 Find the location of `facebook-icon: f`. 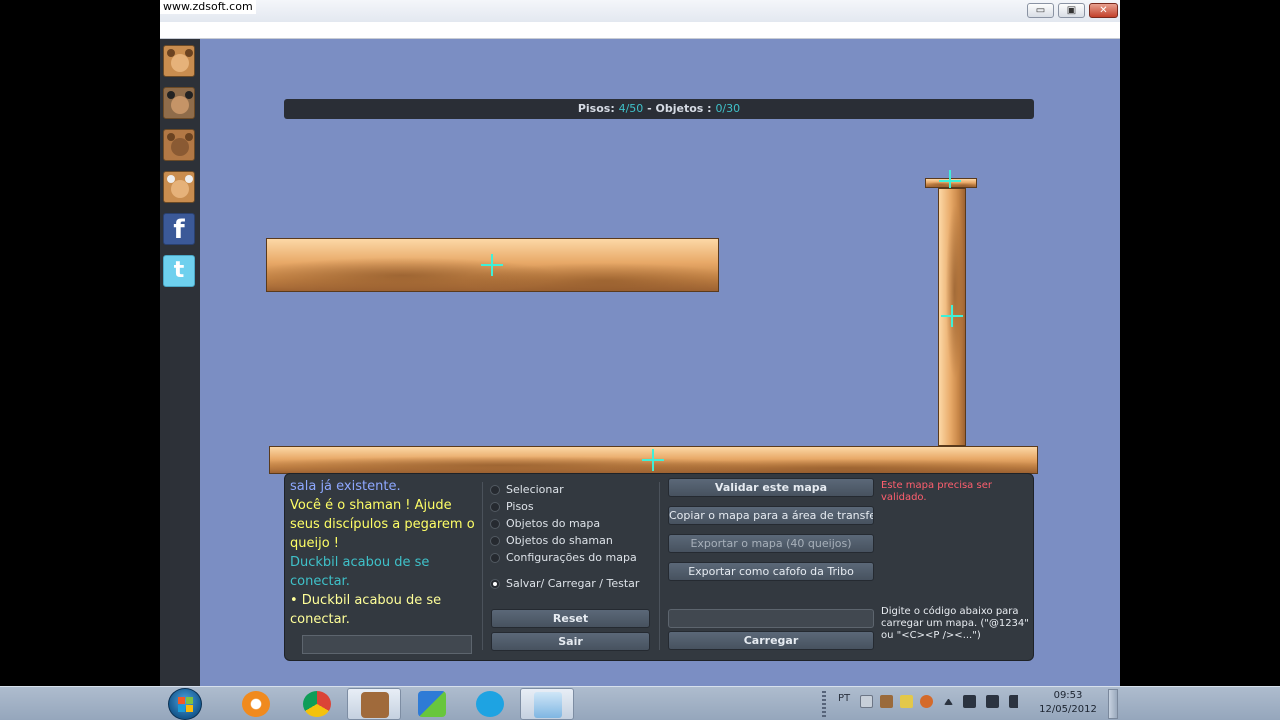

facebook-icon: f is located at coordinates (179, 229).